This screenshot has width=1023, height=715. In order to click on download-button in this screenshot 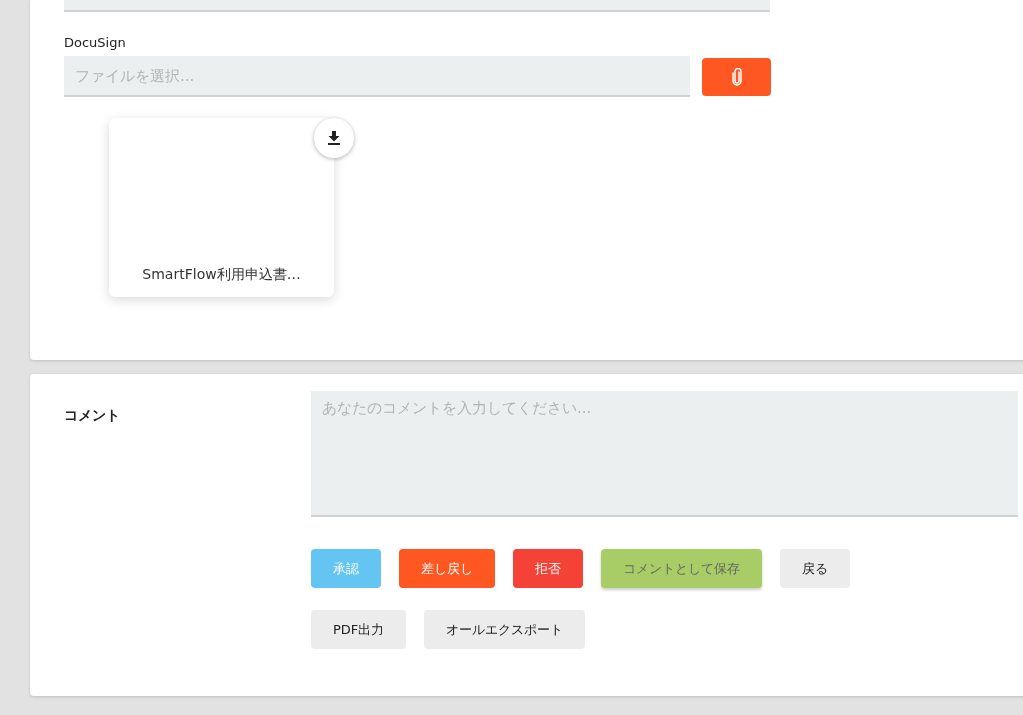, I will do `click(334, 138)`.